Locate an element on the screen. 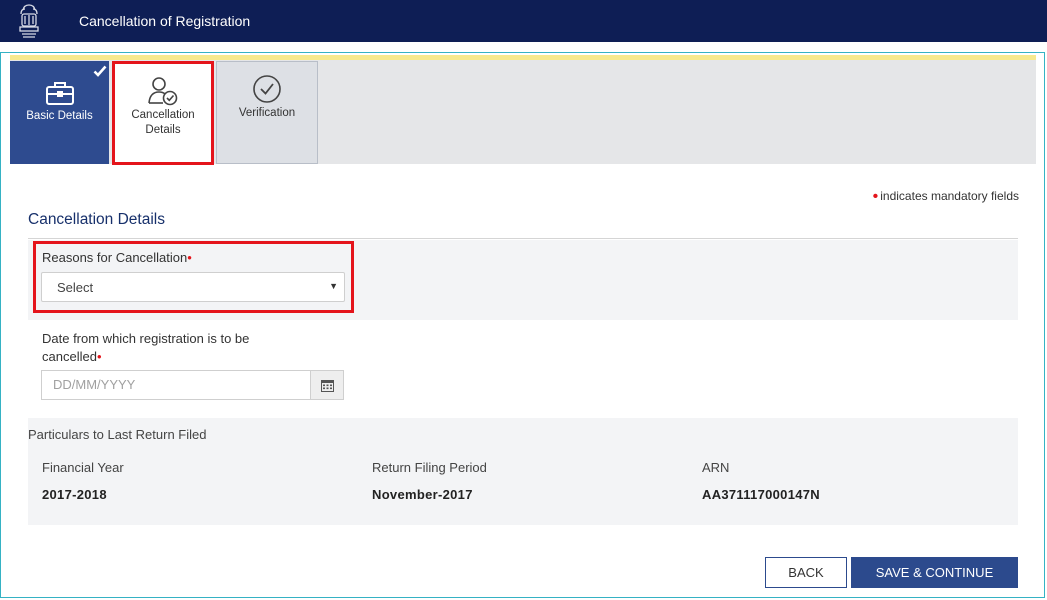 This screenshot has width=1047, height=600. completed-check-icon is located at coordinates (100, 72).